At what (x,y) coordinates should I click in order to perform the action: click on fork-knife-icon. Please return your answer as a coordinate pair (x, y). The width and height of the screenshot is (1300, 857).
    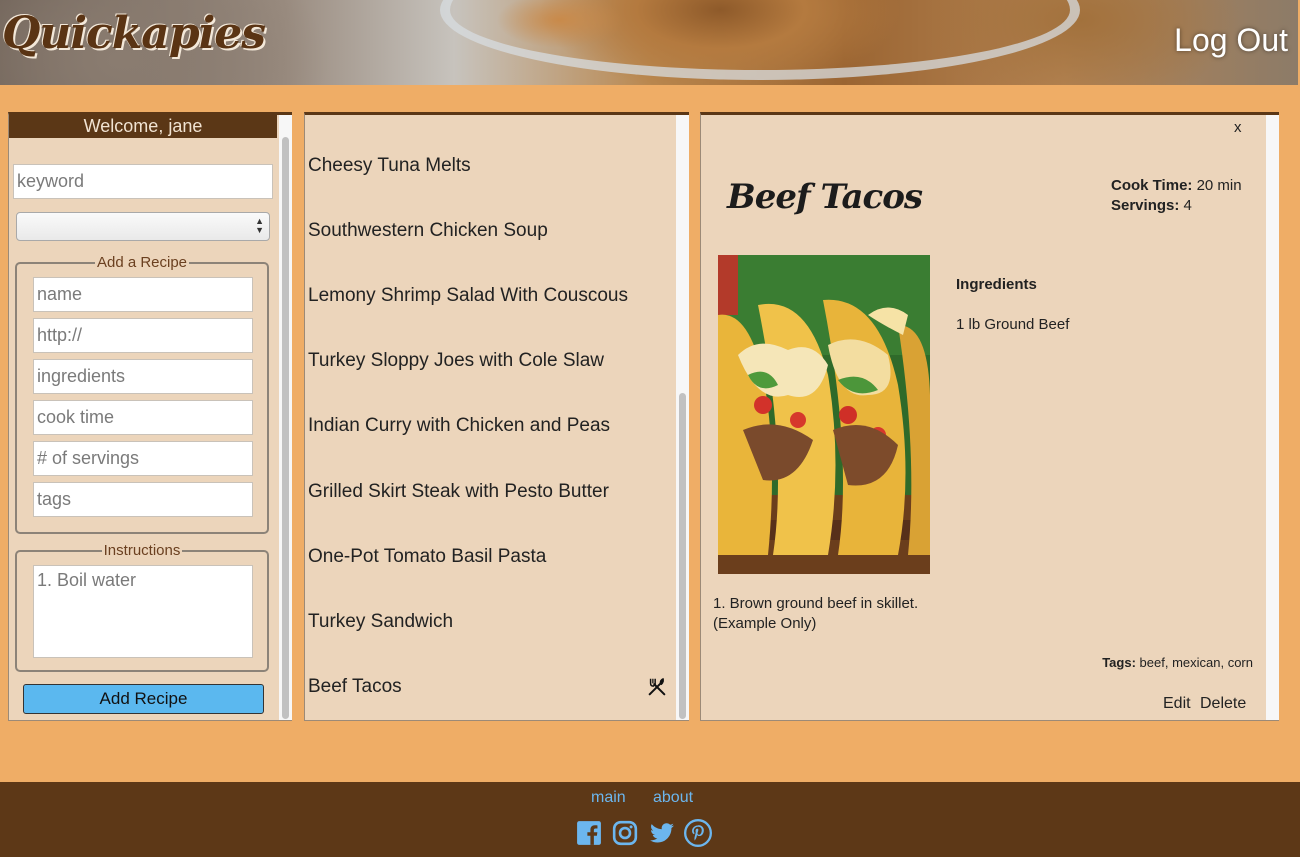
    Looking at the image, I should click on (657, 687).